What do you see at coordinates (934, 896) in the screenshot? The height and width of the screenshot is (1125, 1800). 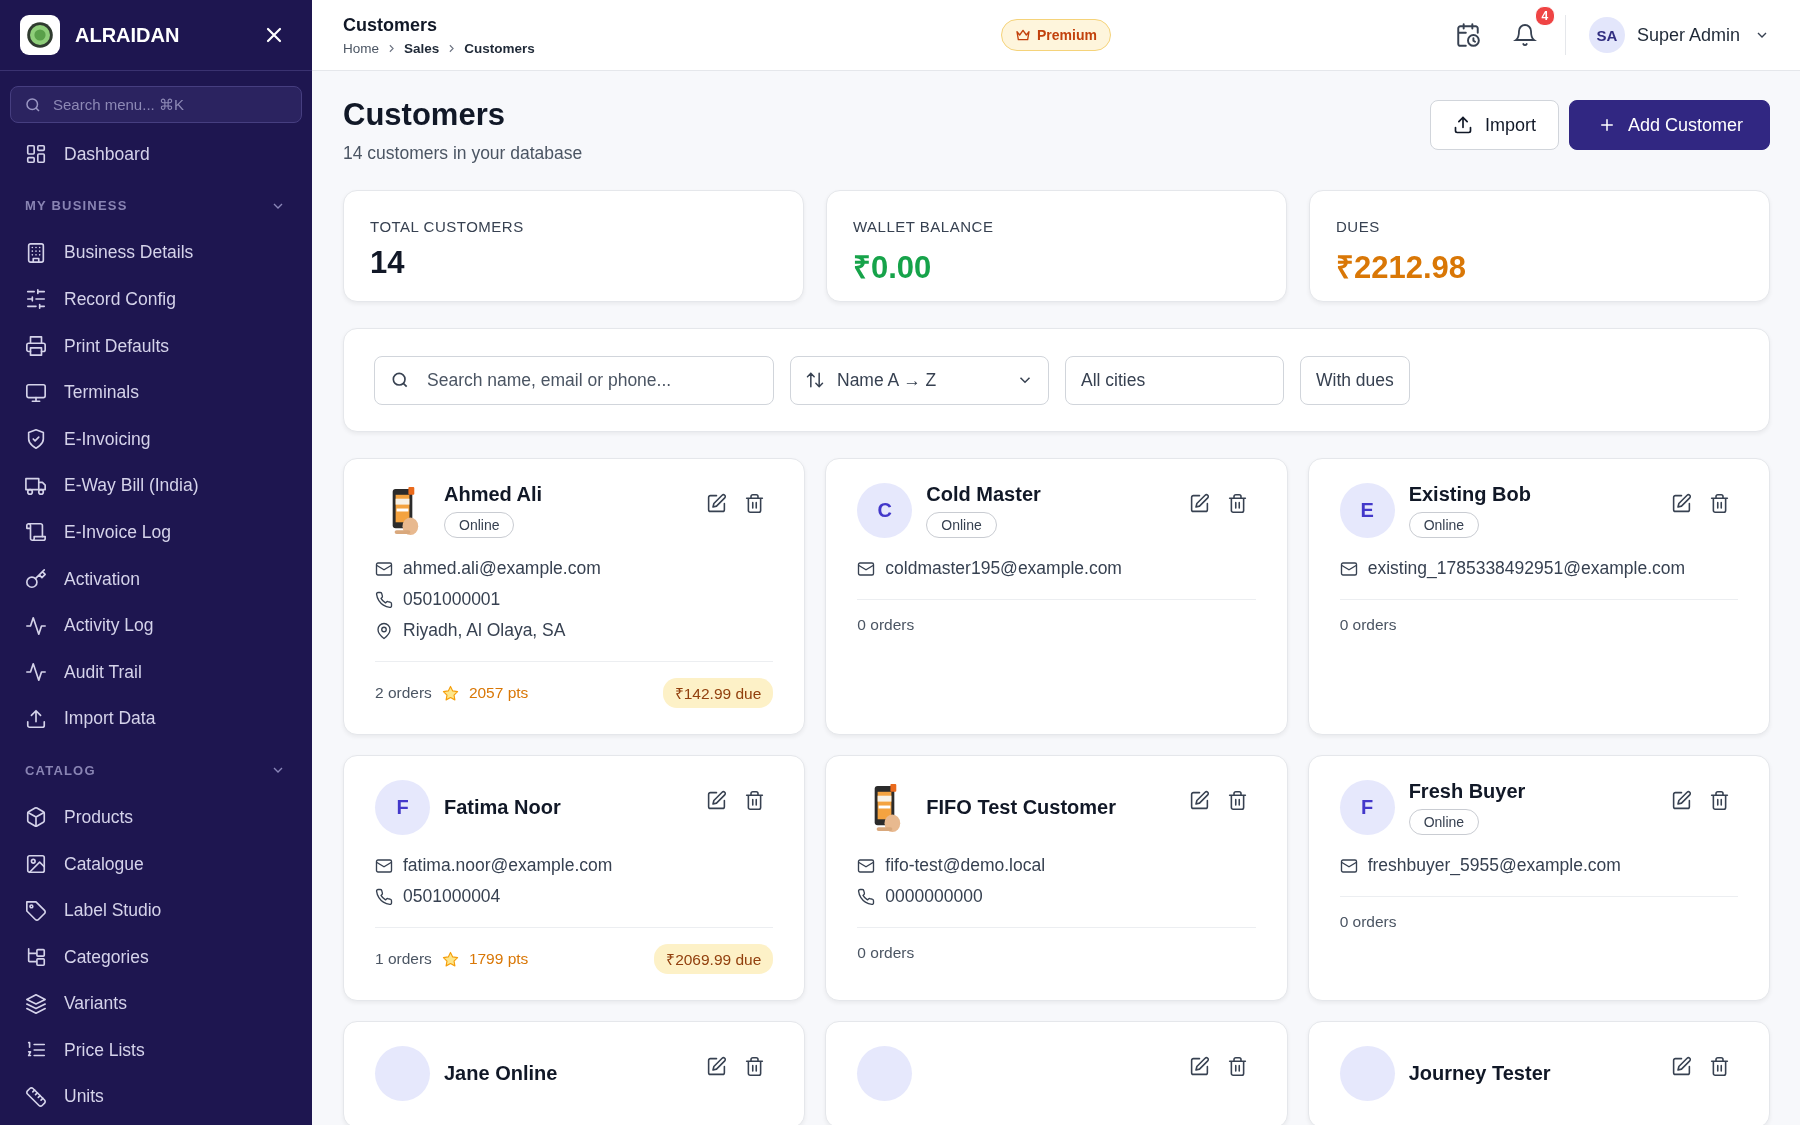 I see `customer-phone: 0000000000` at bounding box center [934, 896].